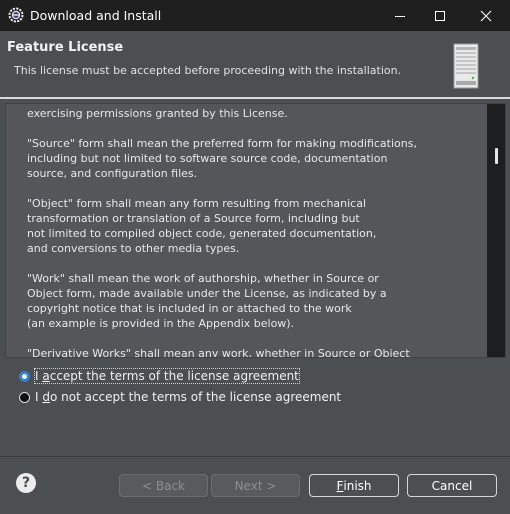 This screenshot has height=514, width=510. I want to click on next-button: Next >, so click(255, 485).